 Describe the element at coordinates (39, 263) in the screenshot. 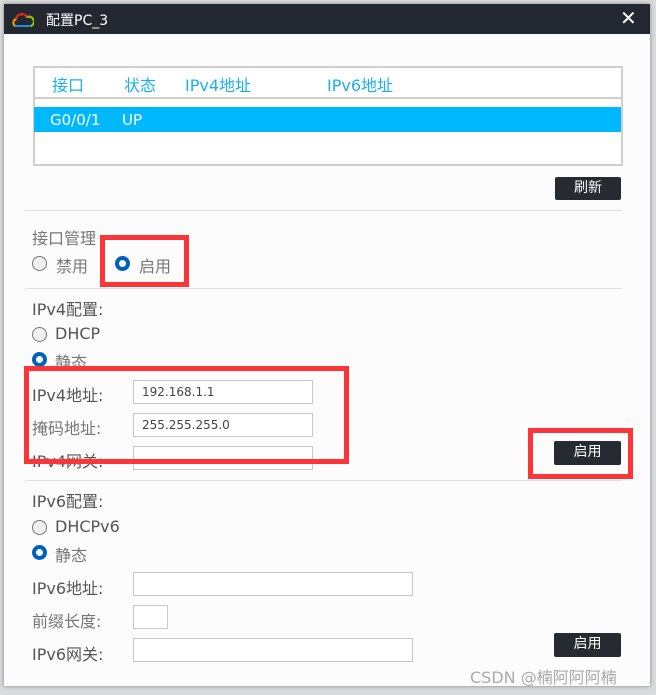

I see `disable-radio` at that location.